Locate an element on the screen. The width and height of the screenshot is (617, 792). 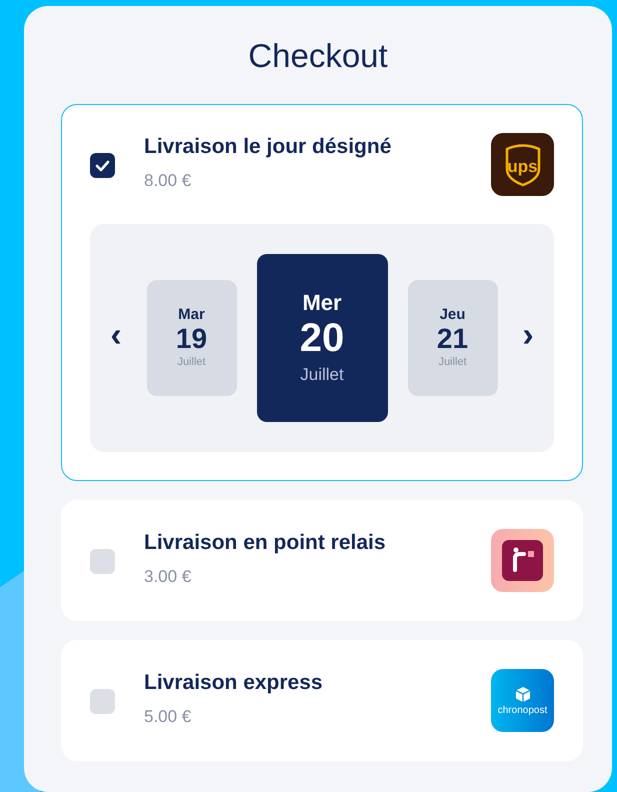
ups-logo: ups is located at coordinates (522, 164).